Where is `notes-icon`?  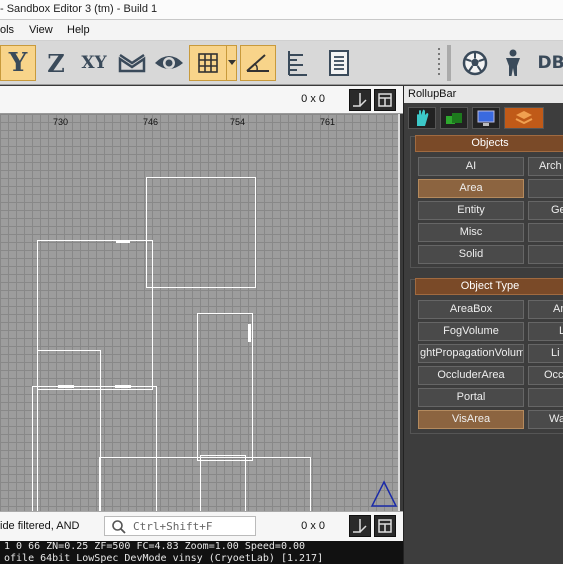
notes-icon is located at coordinates (339, 63).